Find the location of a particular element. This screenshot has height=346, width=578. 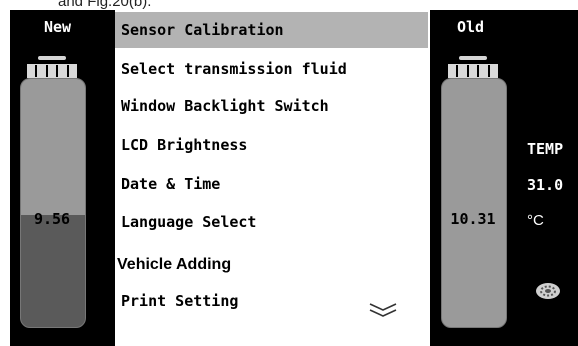

menu-item-label: Language Select is located at coordinates (189, 222).